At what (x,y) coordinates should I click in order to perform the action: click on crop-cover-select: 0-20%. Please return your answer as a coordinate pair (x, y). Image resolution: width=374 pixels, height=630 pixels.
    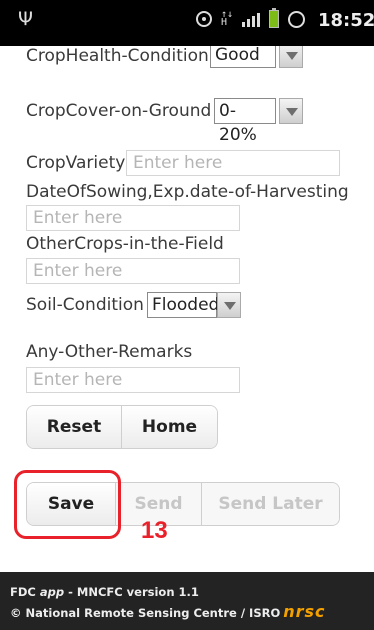
    Looking at the image, I should click on (258, 121).